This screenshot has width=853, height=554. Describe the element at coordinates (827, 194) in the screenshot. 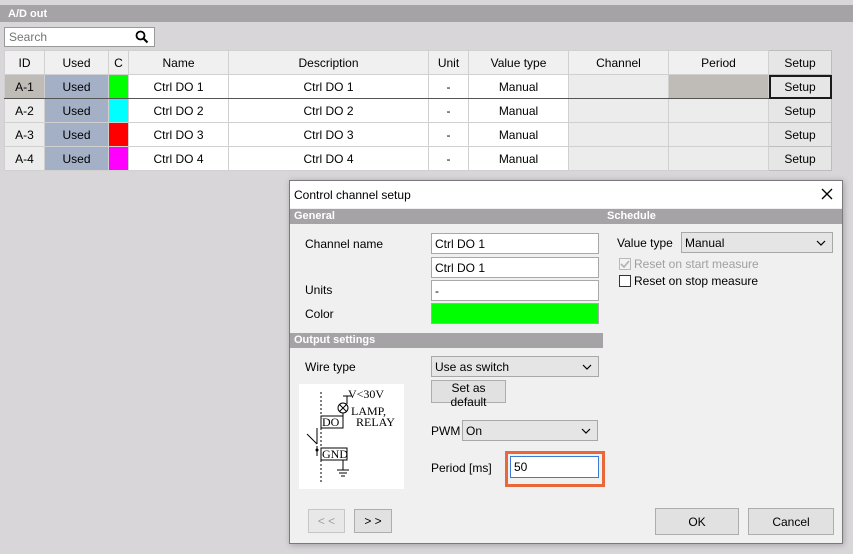

I see `close-icon` at that location.